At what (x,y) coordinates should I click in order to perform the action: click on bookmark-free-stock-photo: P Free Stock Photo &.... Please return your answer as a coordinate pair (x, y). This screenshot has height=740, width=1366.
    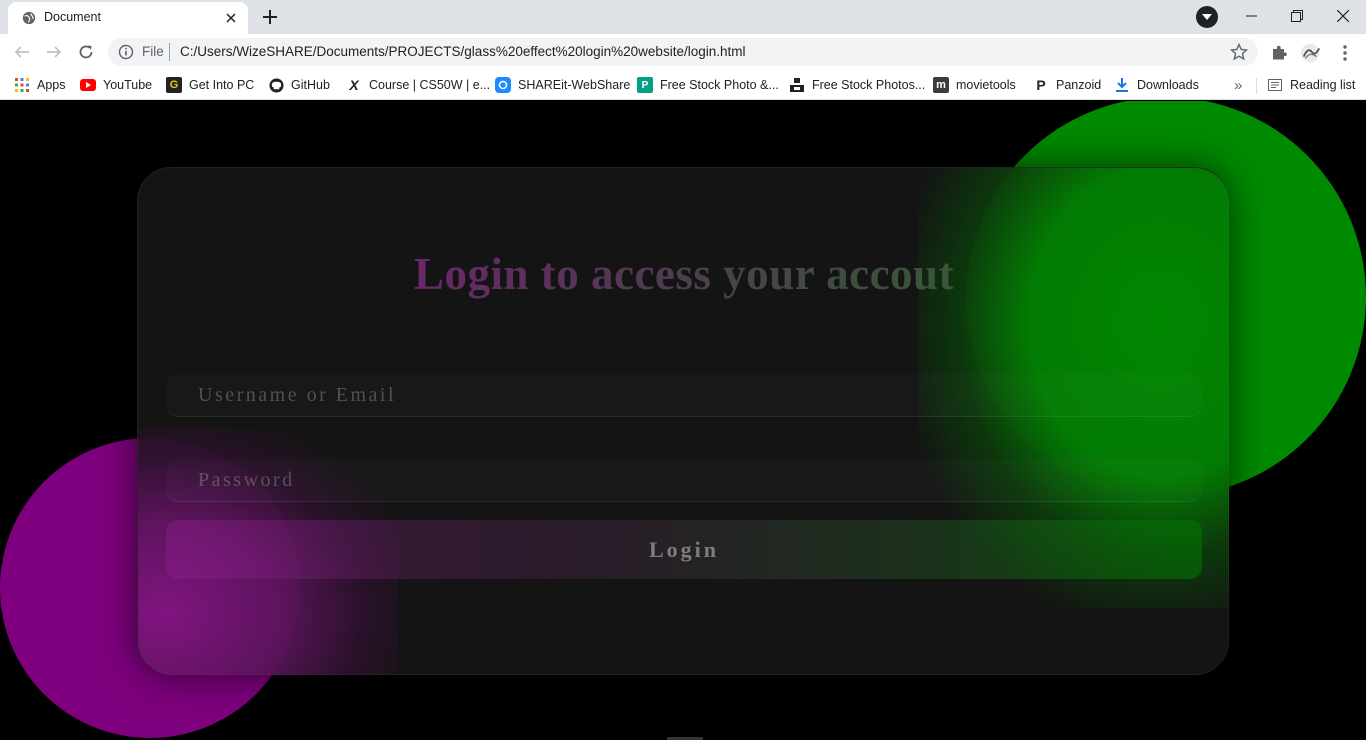
    Looking at the image, I should click on (708, 85).